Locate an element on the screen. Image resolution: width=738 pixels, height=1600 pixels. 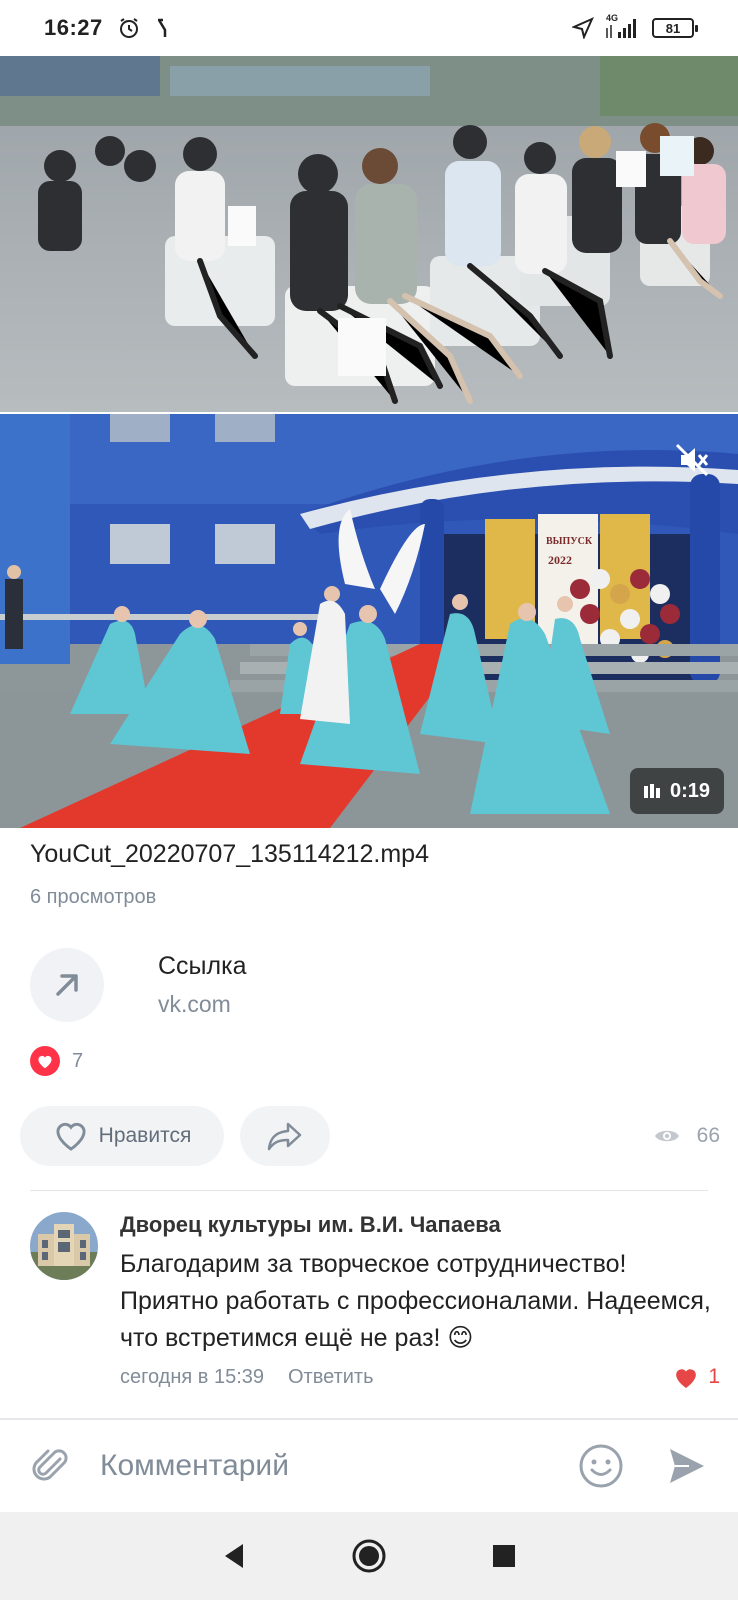
share-arrow-icon is located at coordinates (284, 1136).